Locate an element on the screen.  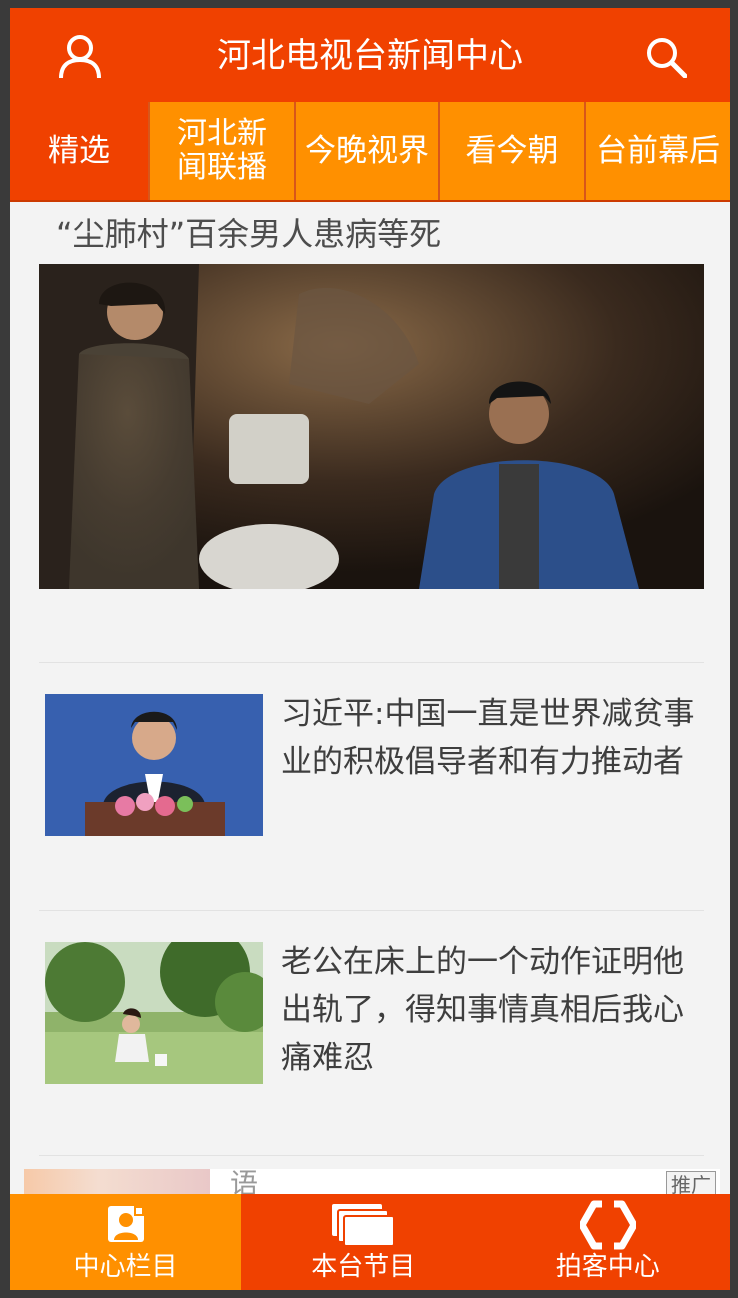
app-header: 河北电视台新闻中心 is located at coordinates (370, 55).